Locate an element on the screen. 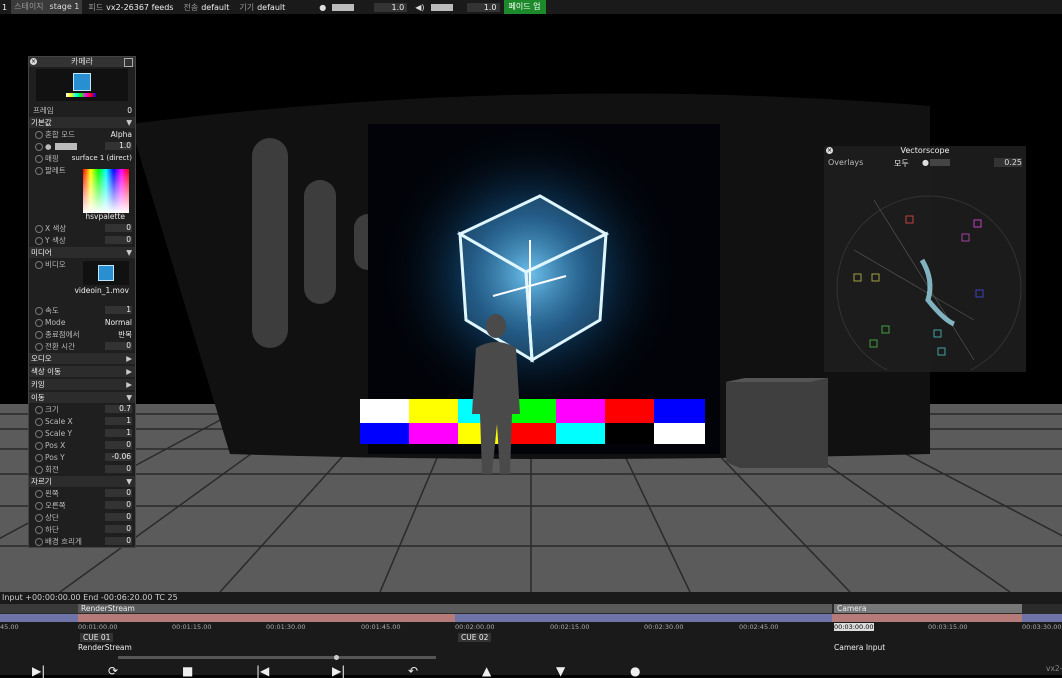  crop-top-value: 0 is located at coordinates (118, 517).